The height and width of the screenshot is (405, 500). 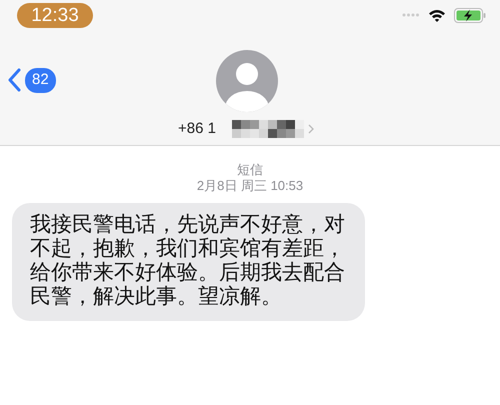 I want to click on contact-number: +86 1, so click(x=197, y=129).